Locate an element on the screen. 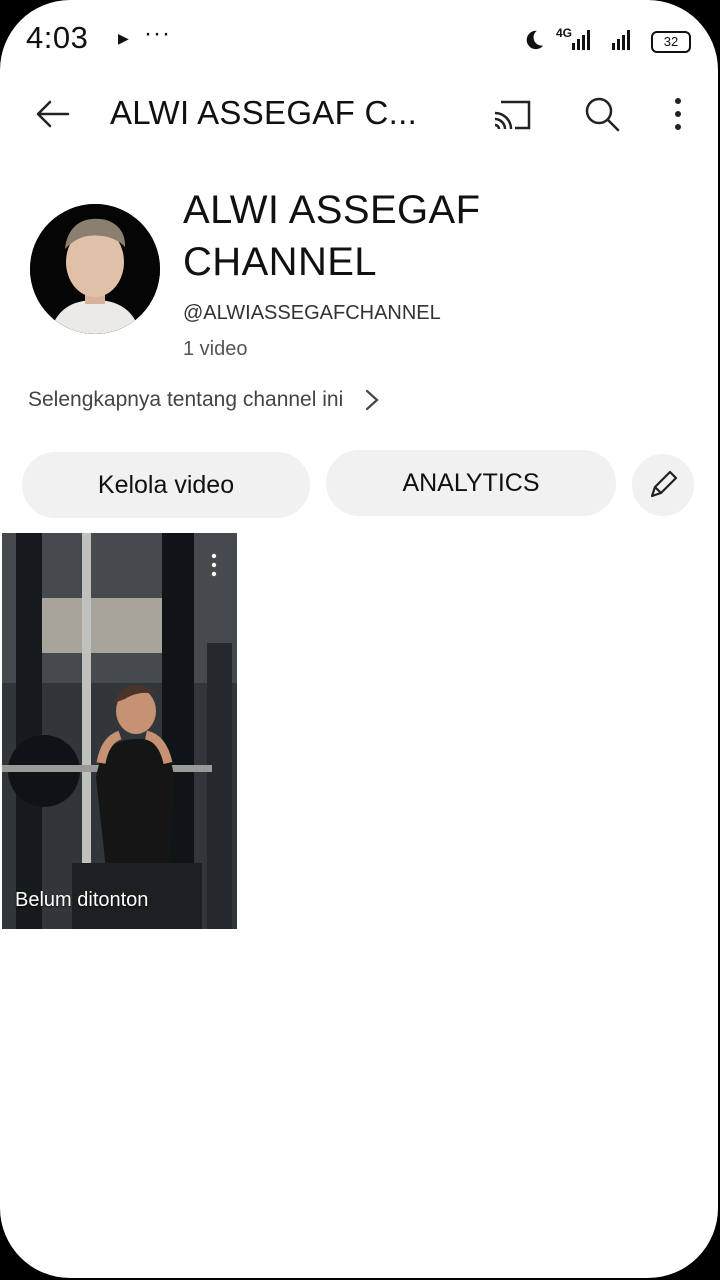  play-icon: ▶ is located at coordinates (123, 38).